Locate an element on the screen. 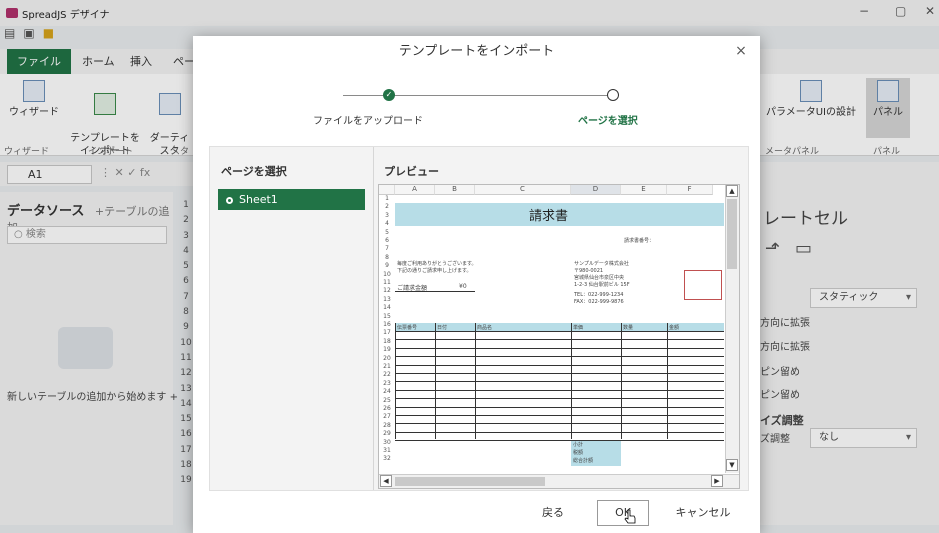  company-name: サンプルデータ株式会社 is located at coordinates (601, 264).